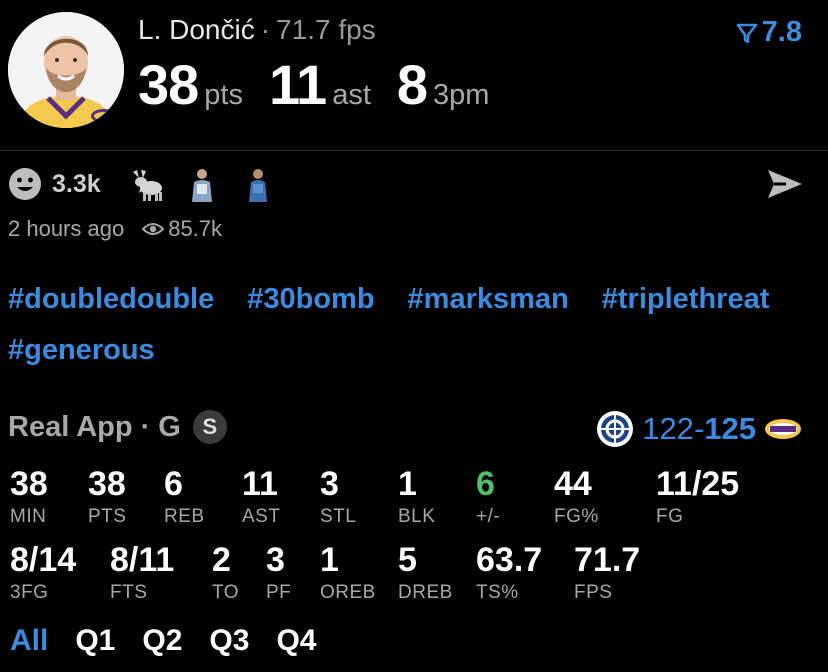  I want to click on goat-icon, so click(146, 184).